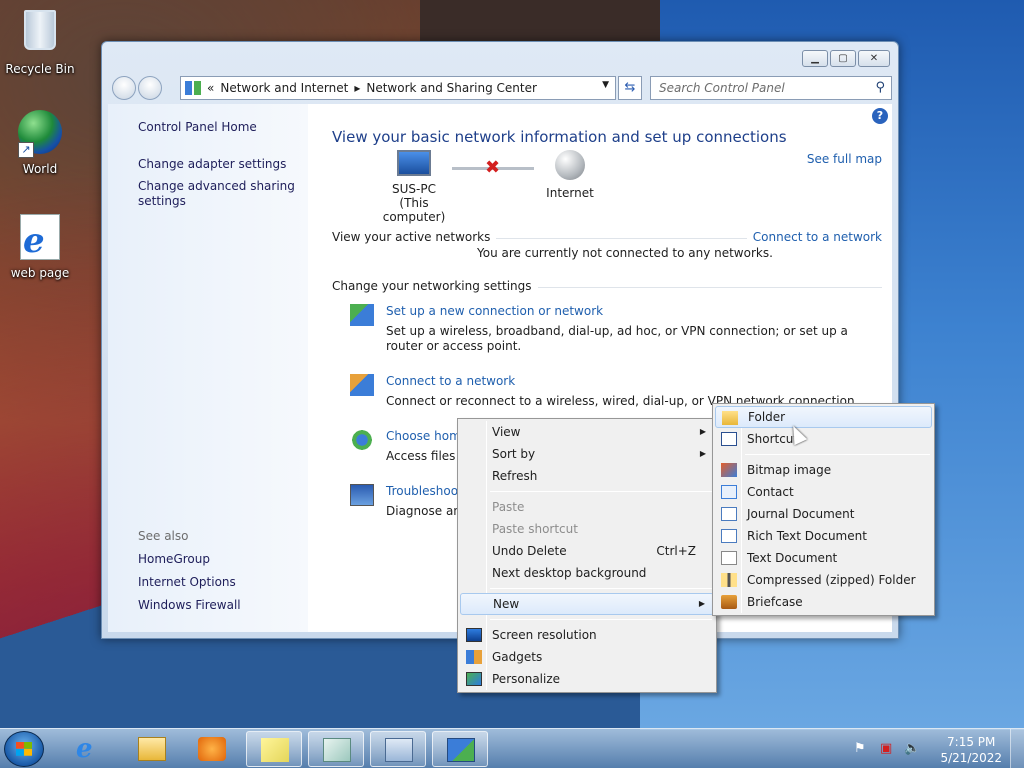  What do you see at coordinates (630, 88) in the screenshot?
I see `refresh-icon: ⇆` at bounding box center [630, 88].